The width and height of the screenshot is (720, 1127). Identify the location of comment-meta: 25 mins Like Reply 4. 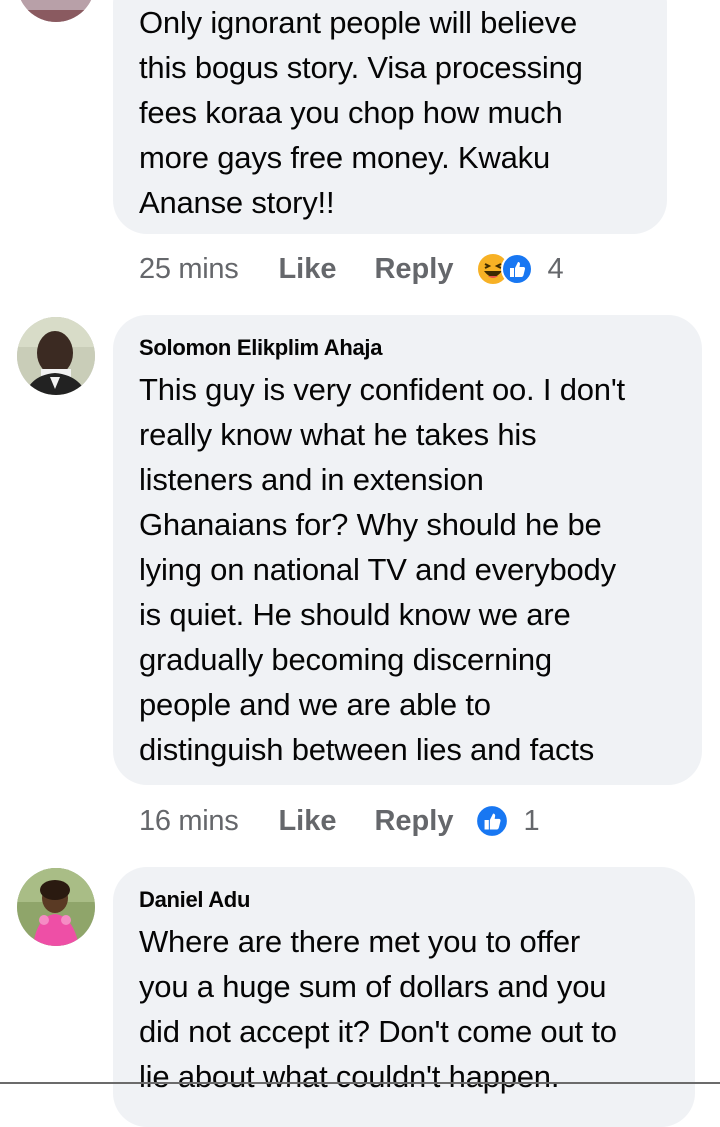
(351, 269).